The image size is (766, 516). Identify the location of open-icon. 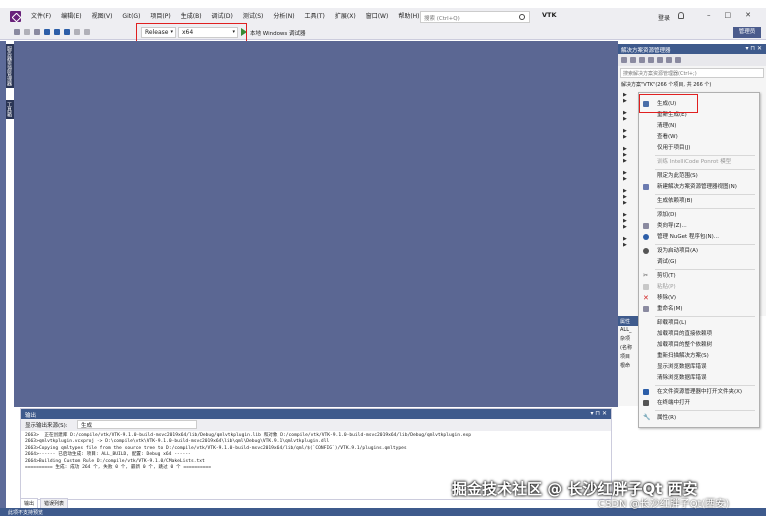
(47, 32).